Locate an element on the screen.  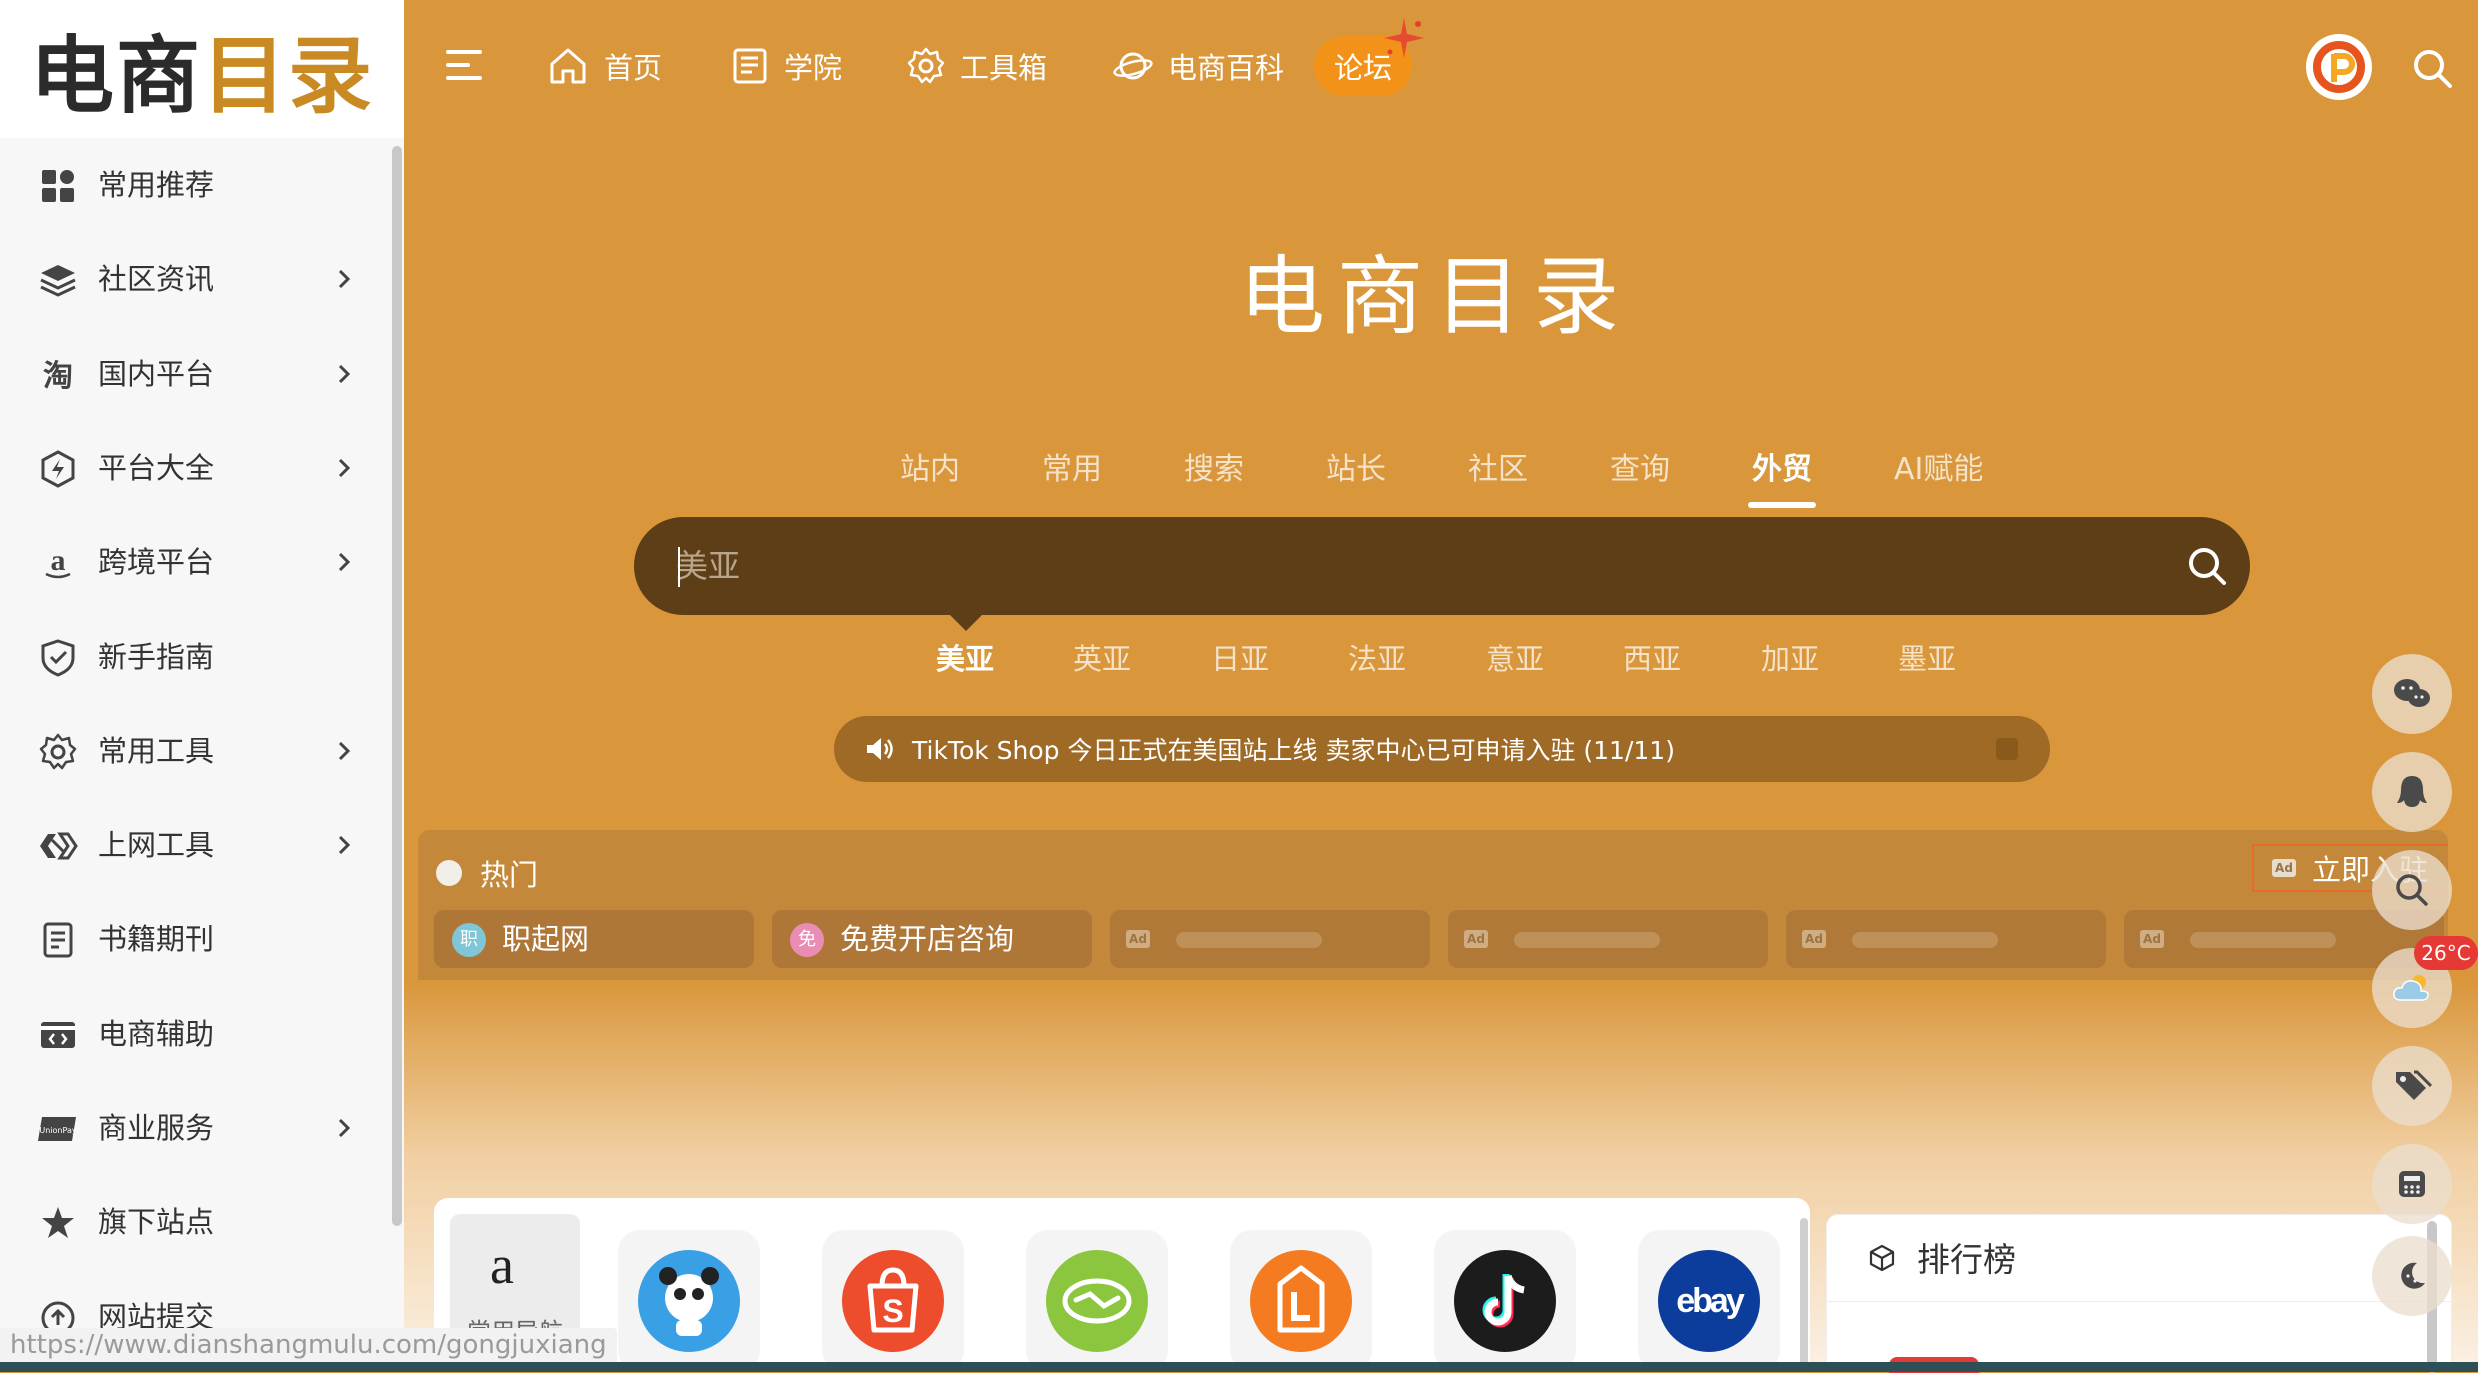
sidebar-item: a 跨境平台 is located at coordinates (196, 562).